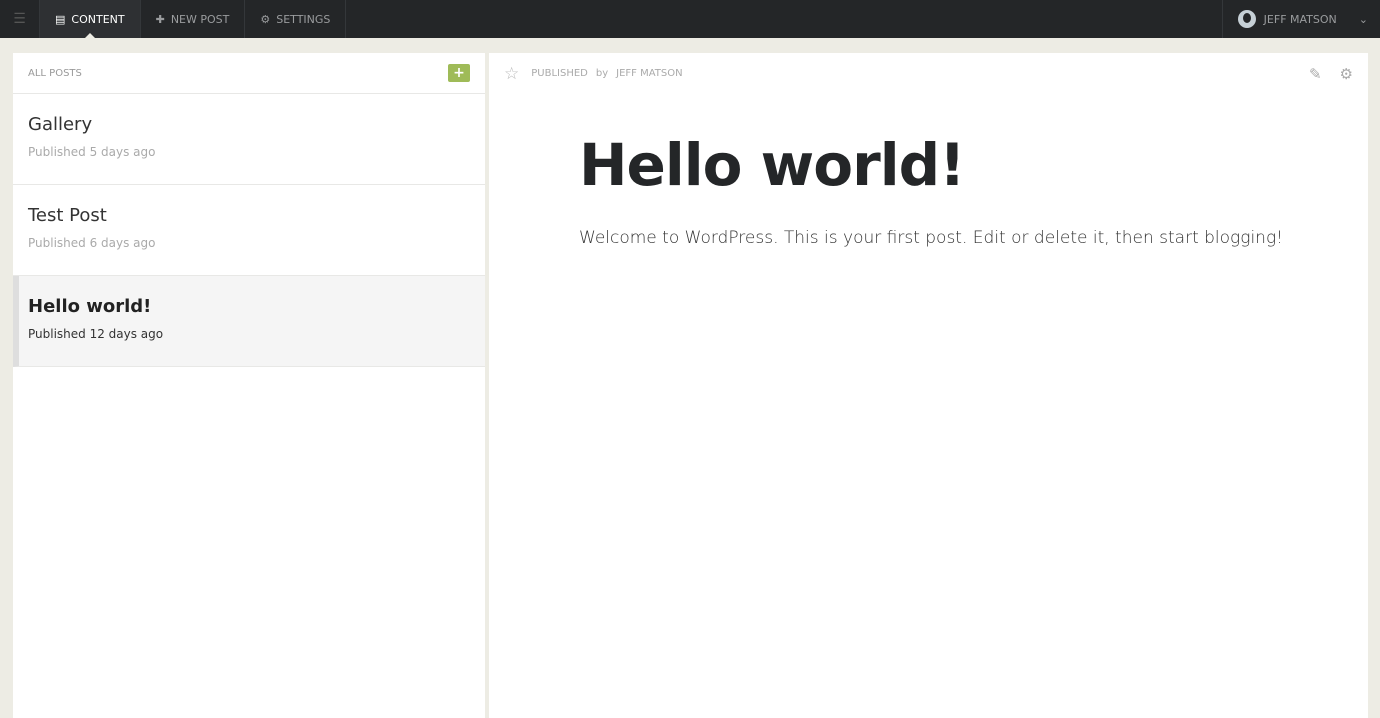 This screenshot has height=718, width=1380. I want to click on gears-icon: ⚙, so click(265, 19).